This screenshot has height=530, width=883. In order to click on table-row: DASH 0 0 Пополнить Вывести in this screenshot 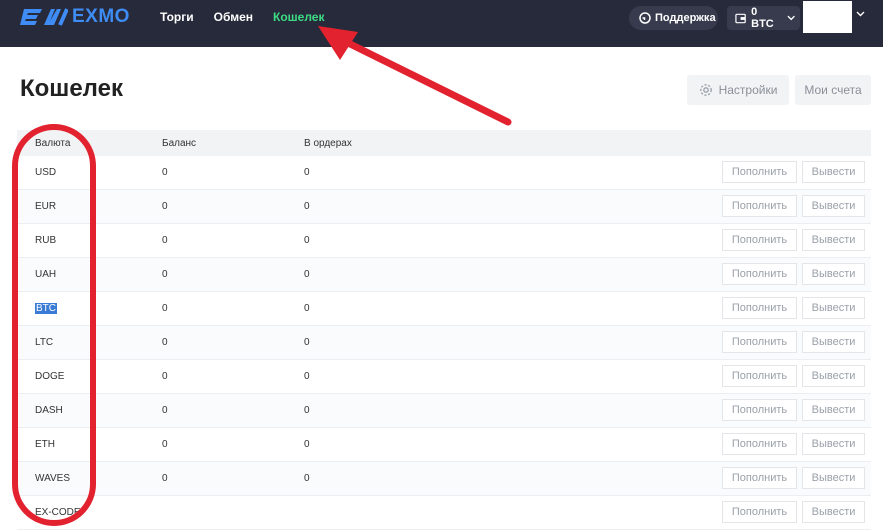, I will do `click(444, 411)`.